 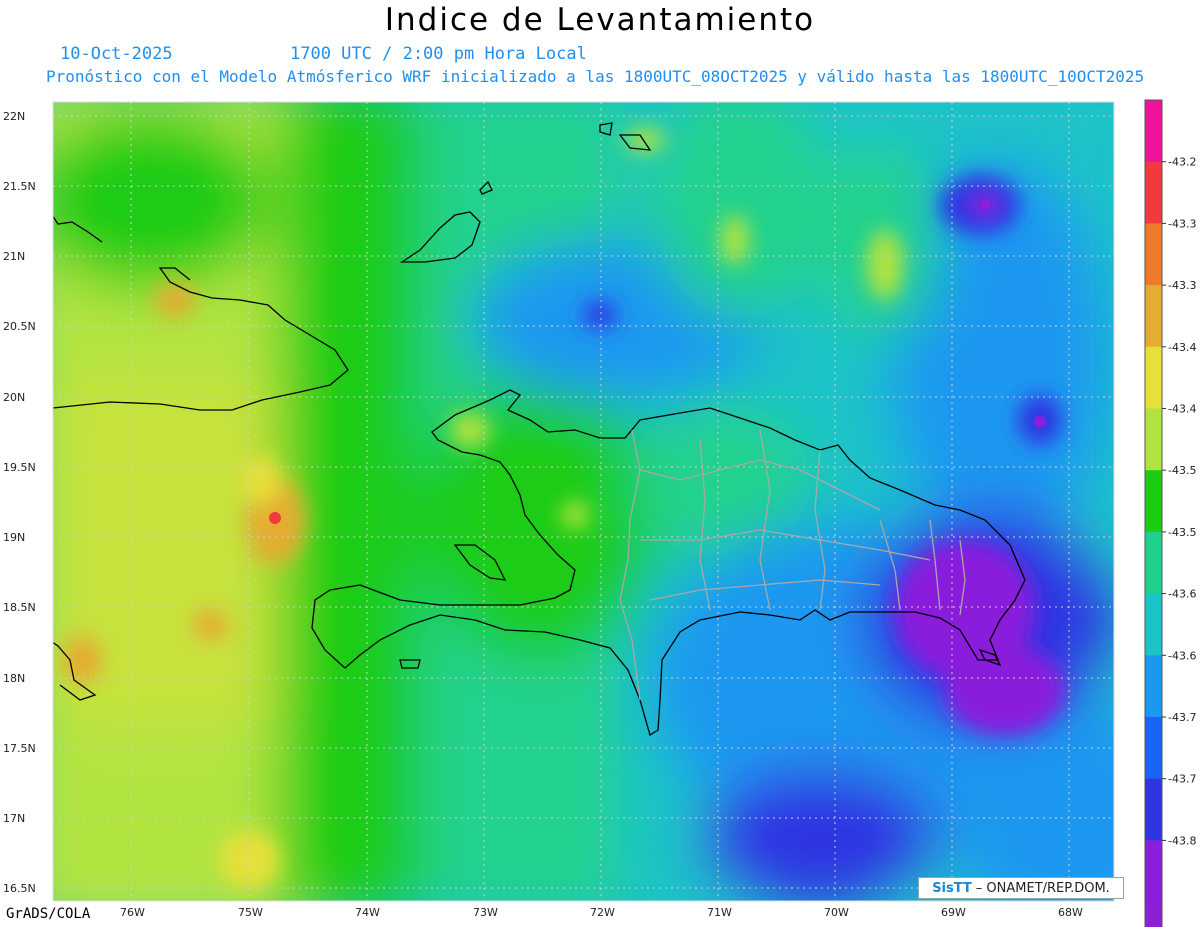 What do you see at coordinates (367, 912) in the screenshot?
I see `x-tick-label: 74W` at bounding box center [367, 912].